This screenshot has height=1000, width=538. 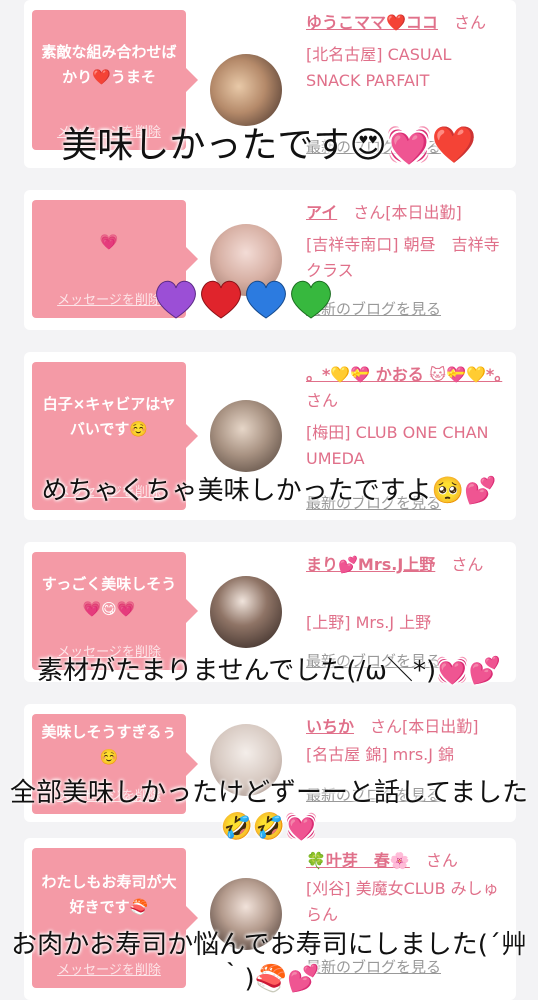 What do you see at coordinates (358, 860) in the screenshot?
I see `profile-name-link: 🍀叶芽 春🌸` at bounding box center [358, 860].